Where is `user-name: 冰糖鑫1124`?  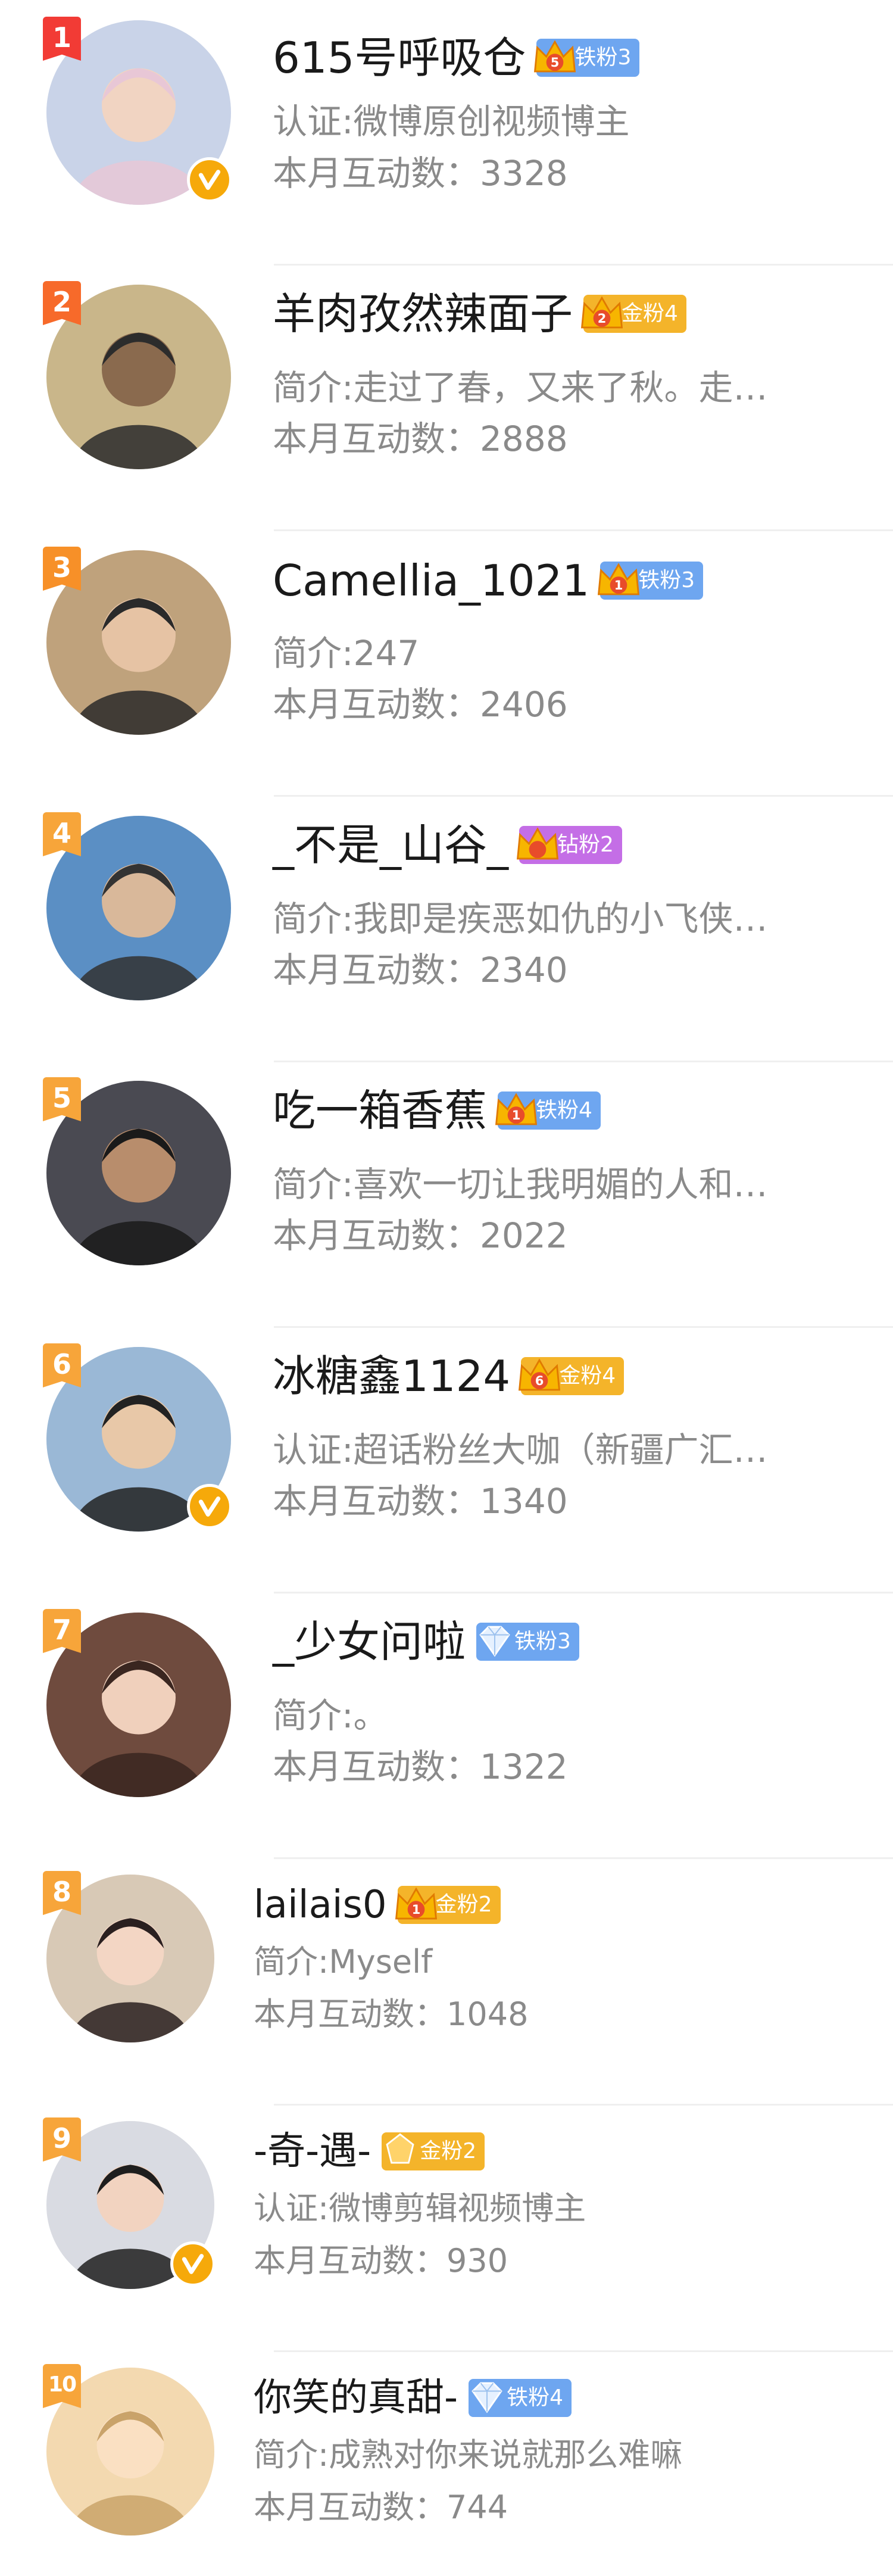 user-name: 冰糖鑫1124 is located at coordinates (391, 1376).